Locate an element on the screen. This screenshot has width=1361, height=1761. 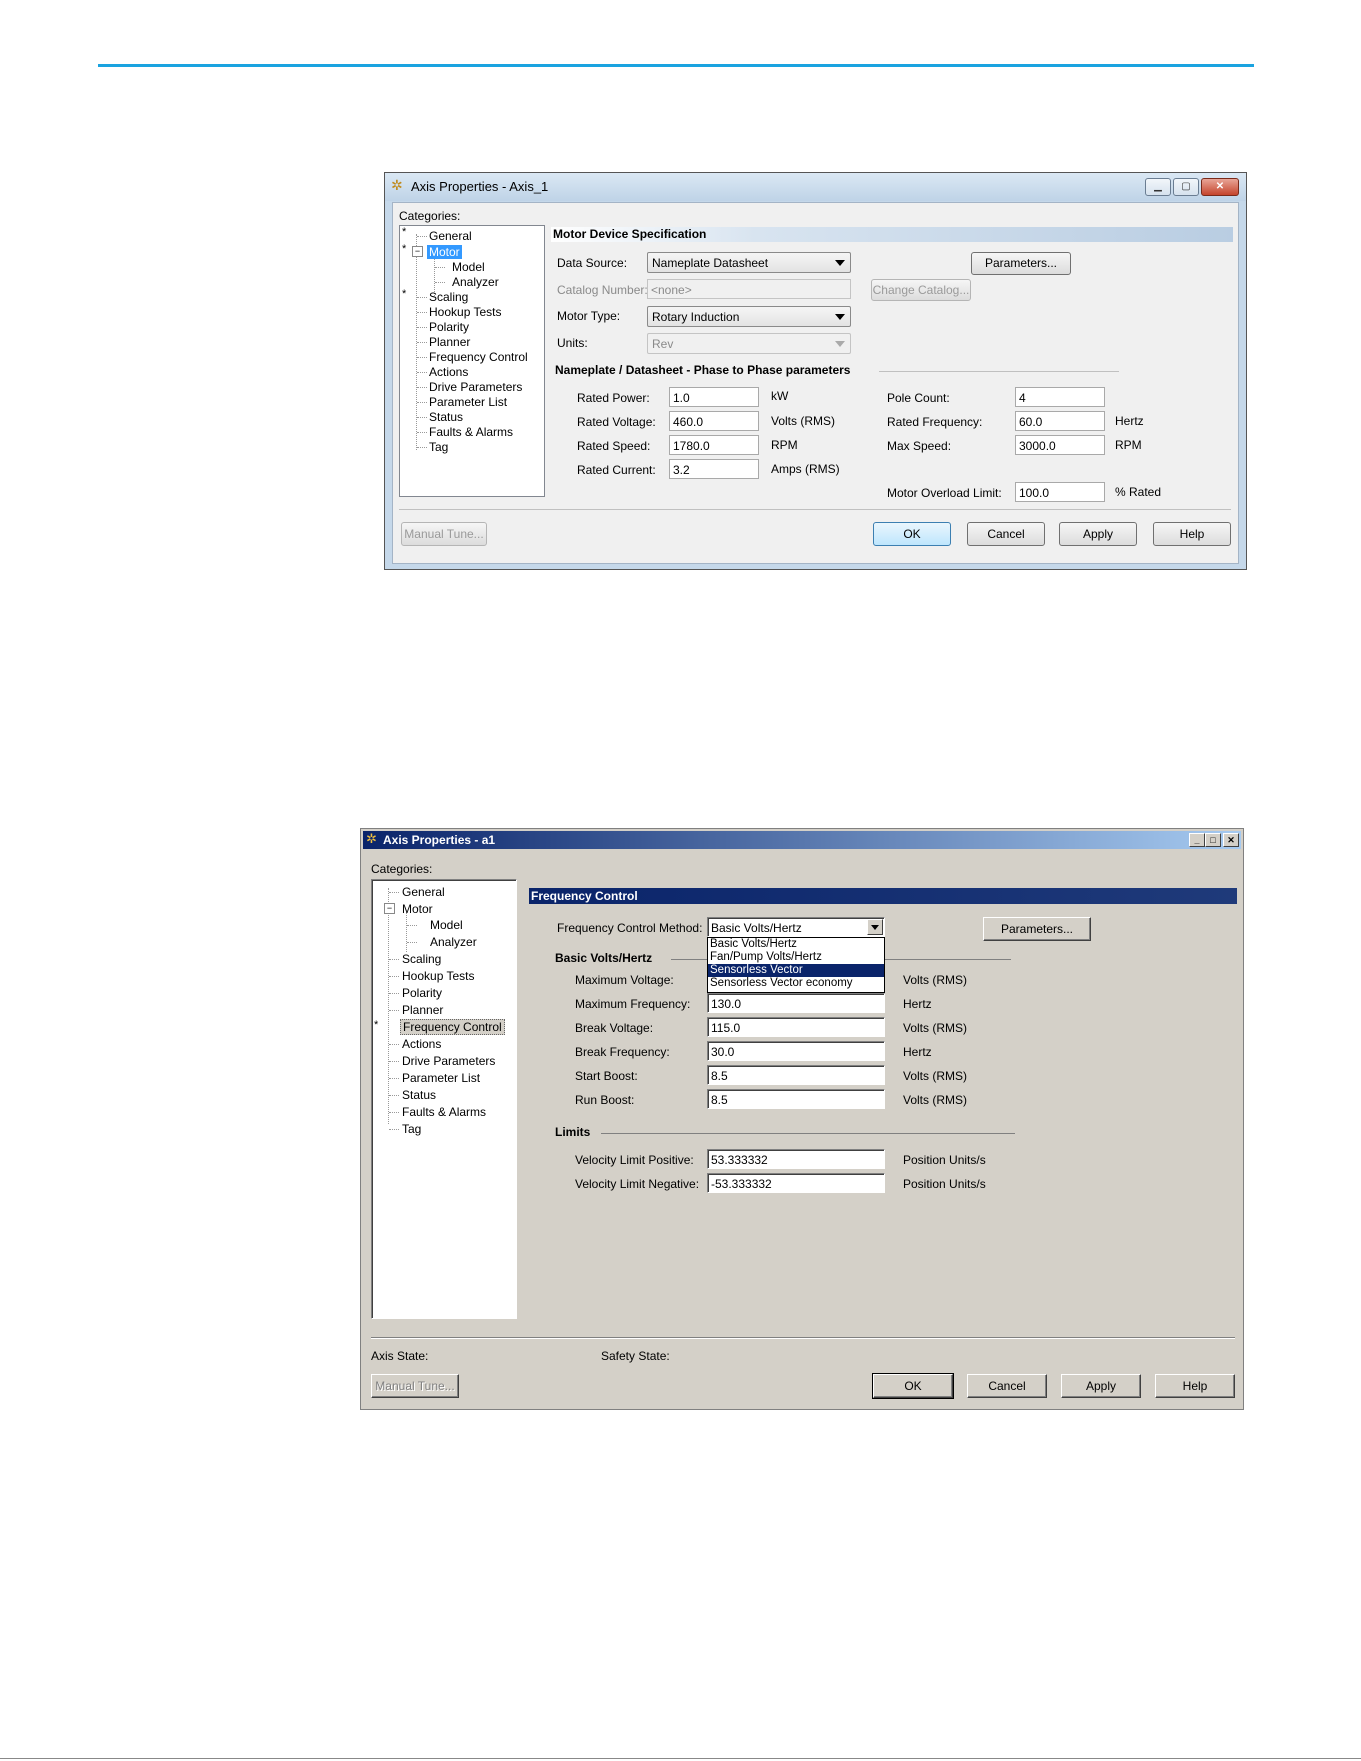
data-source-select: Nameplate Datasheet is located at coordinates (749, 262).